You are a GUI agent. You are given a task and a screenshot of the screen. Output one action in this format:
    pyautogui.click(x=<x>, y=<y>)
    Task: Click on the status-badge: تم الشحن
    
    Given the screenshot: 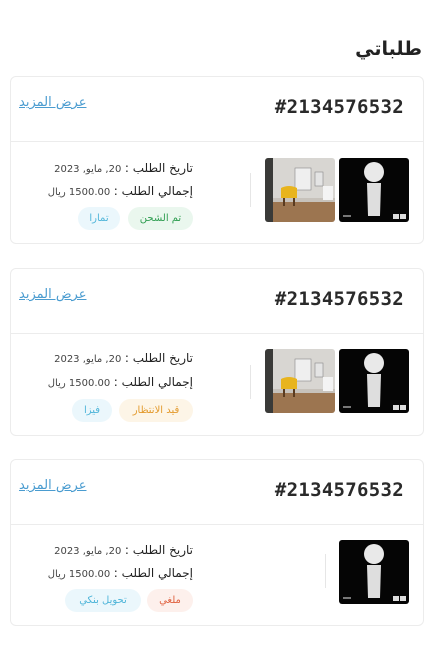 What is the action you would take?
    pyautogui.click(x=160, y=218)
    